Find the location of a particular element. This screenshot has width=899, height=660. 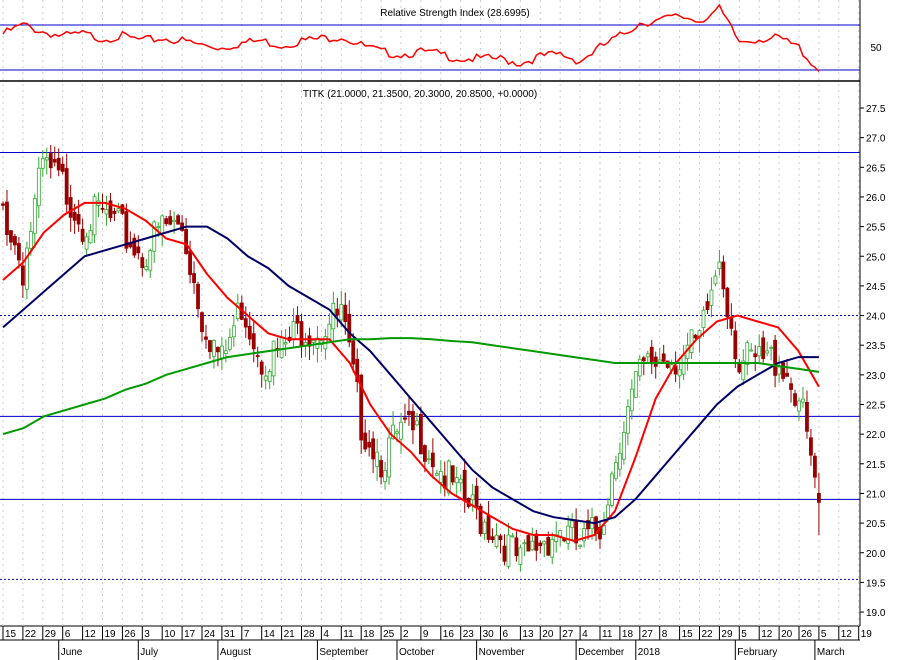

x-tick-label: 15 is located at coordinates (11, 634).